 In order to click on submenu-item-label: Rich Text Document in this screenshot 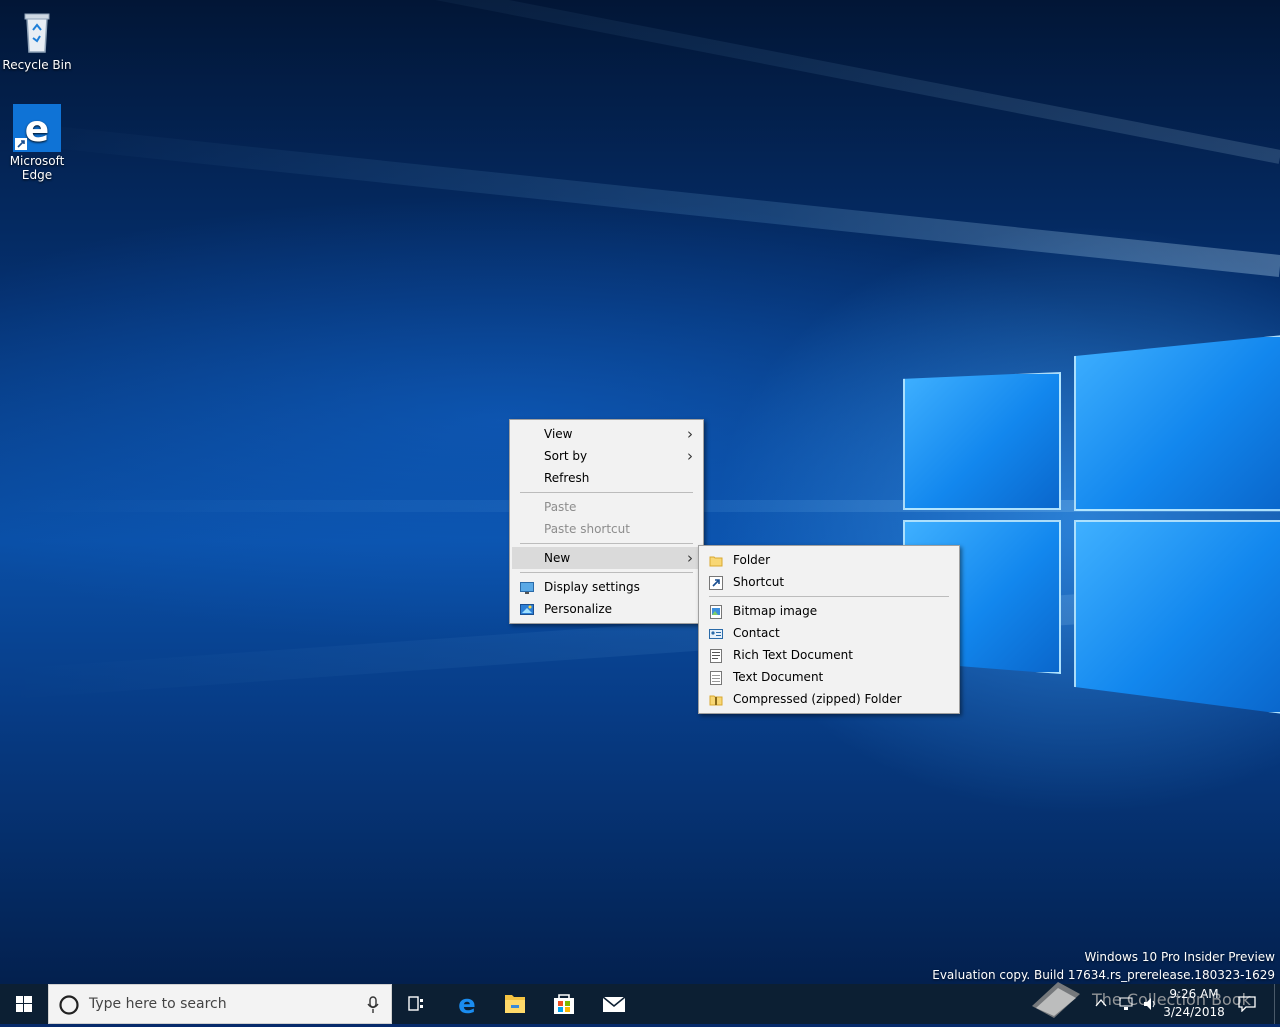, I will do `click(793, 655)`.